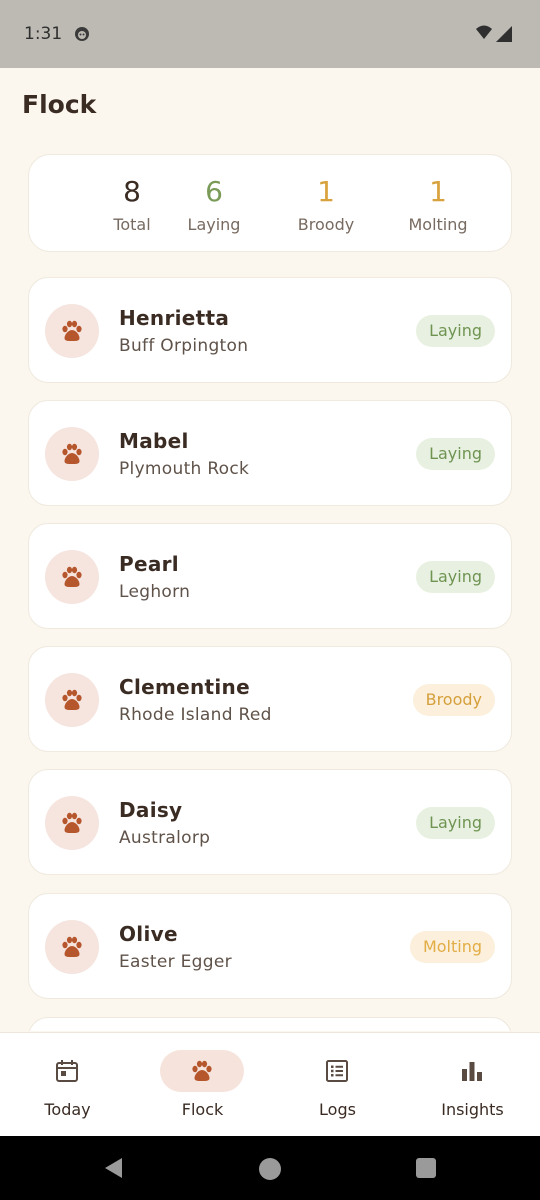 The image size is (540, 1200). I want to click on hen-card: Henrietta Buff Orpington Laying, so click(270, 330).